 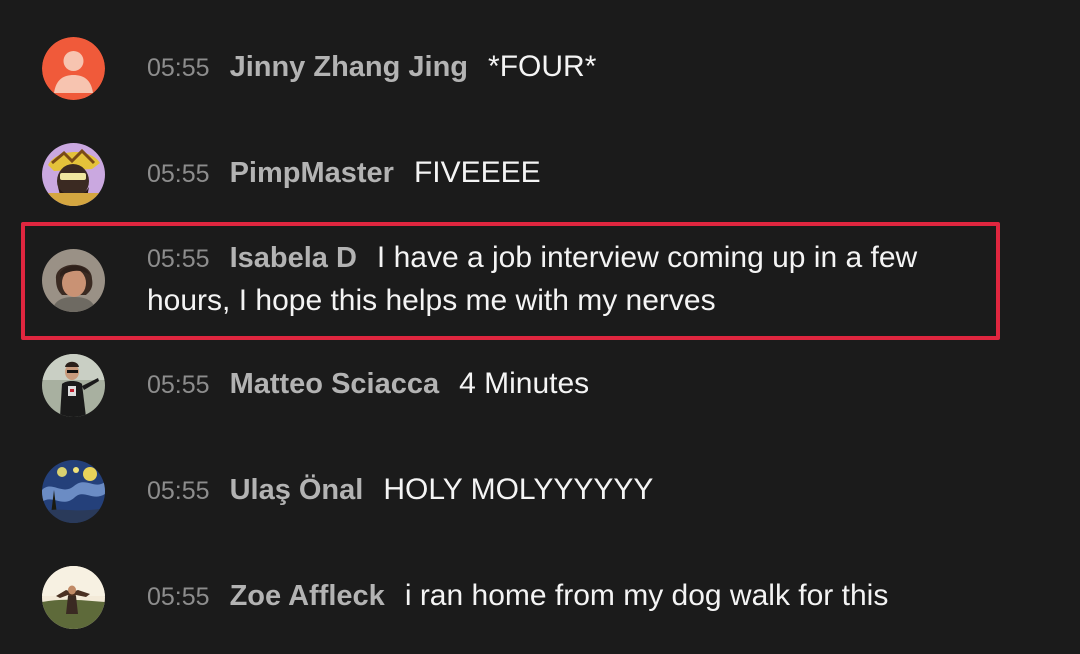 What do you see at coordinates (349, 67) in the screenshot?
I see `message-author: Jinny Zhang Jing` at bounding box center [349, 67].